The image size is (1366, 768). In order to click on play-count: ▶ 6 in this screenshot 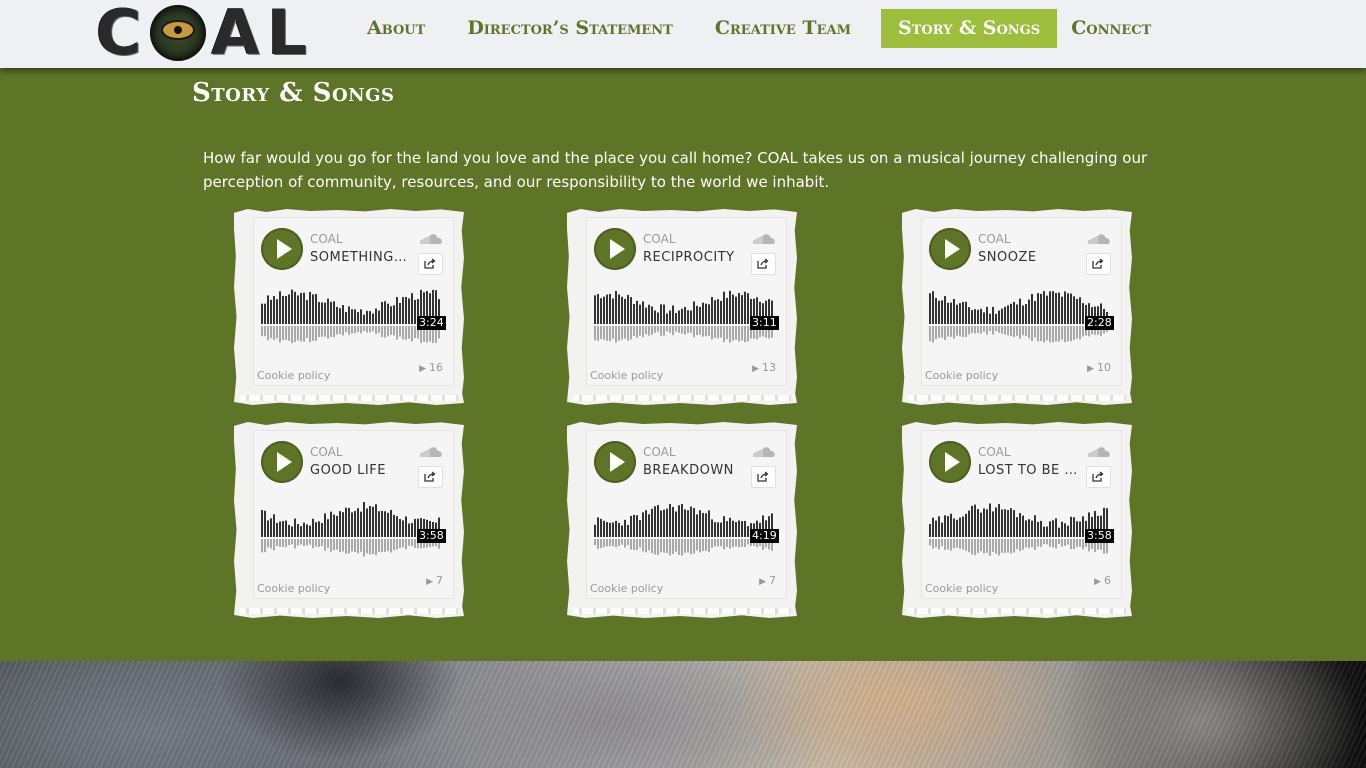, I will do `click(1102, 580)`.